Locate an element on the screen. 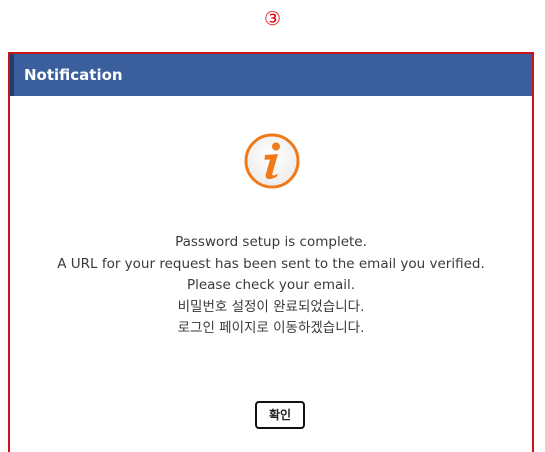 The image size is (545, 452). step-marker: ③ is located at coordinates (272, 19).